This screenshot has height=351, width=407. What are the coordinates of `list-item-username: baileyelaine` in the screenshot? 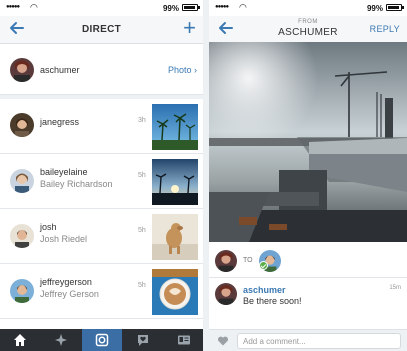 It's located at (64, 172).